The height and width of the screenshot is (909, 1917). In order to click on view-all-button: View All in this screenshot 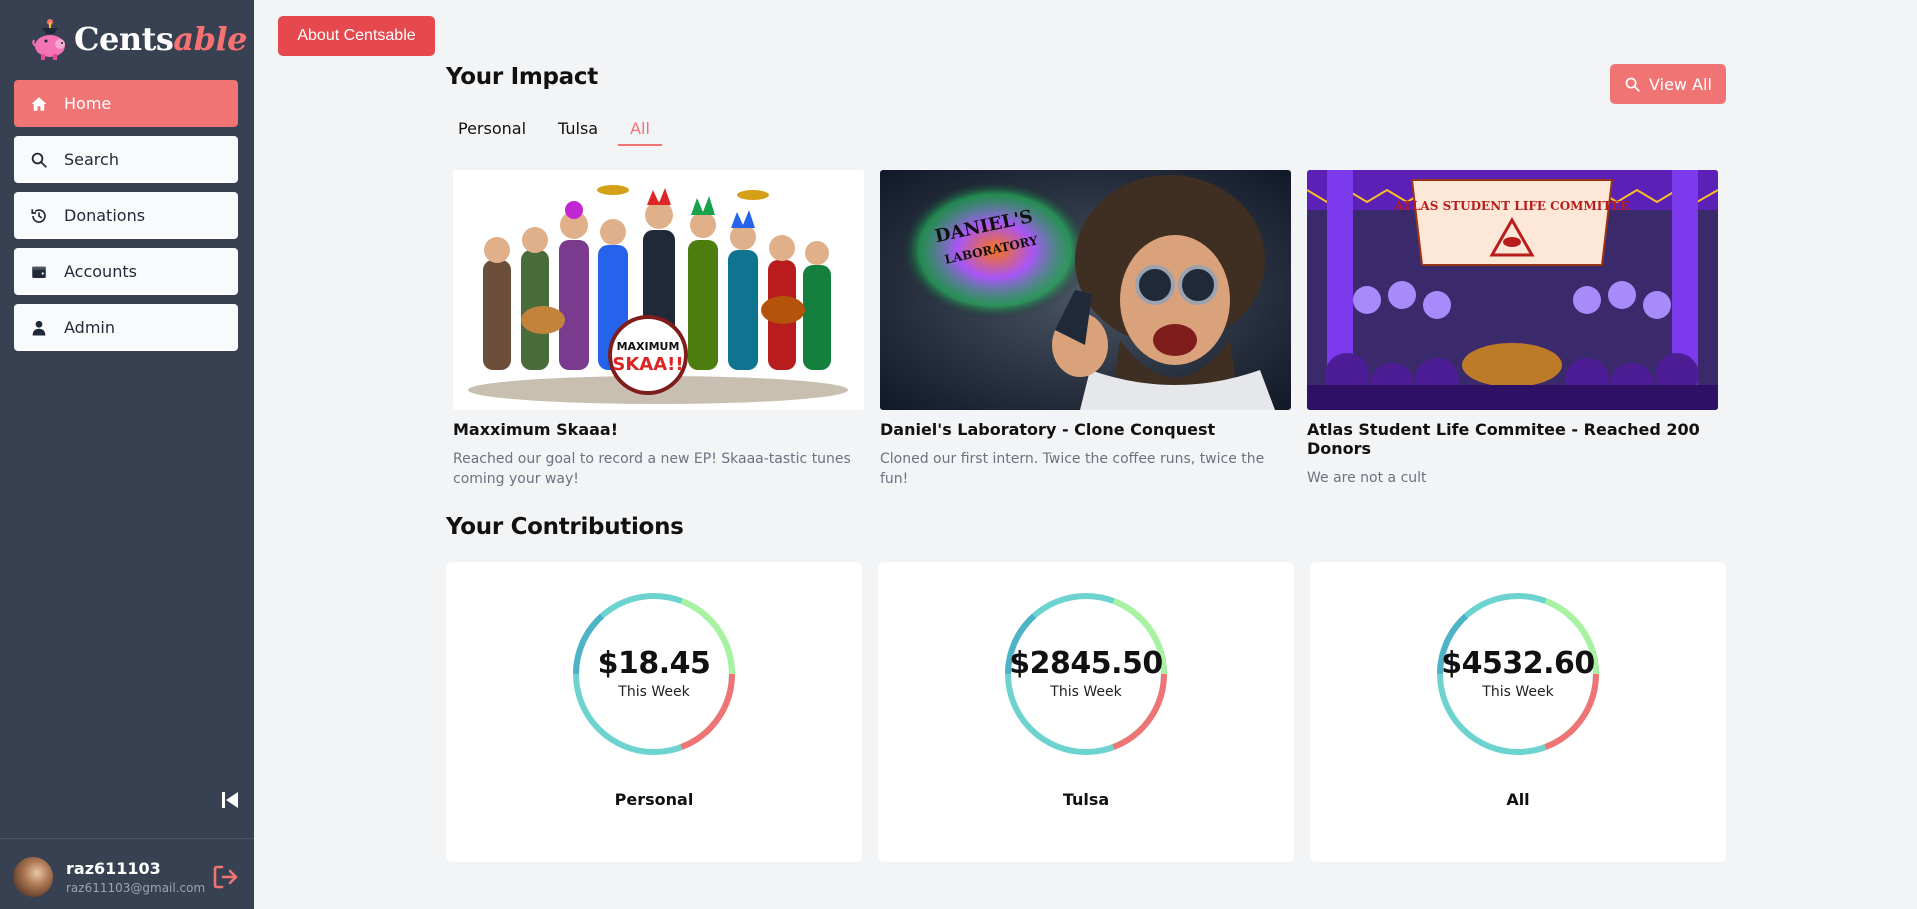, I will do `click(1668, 84)`.